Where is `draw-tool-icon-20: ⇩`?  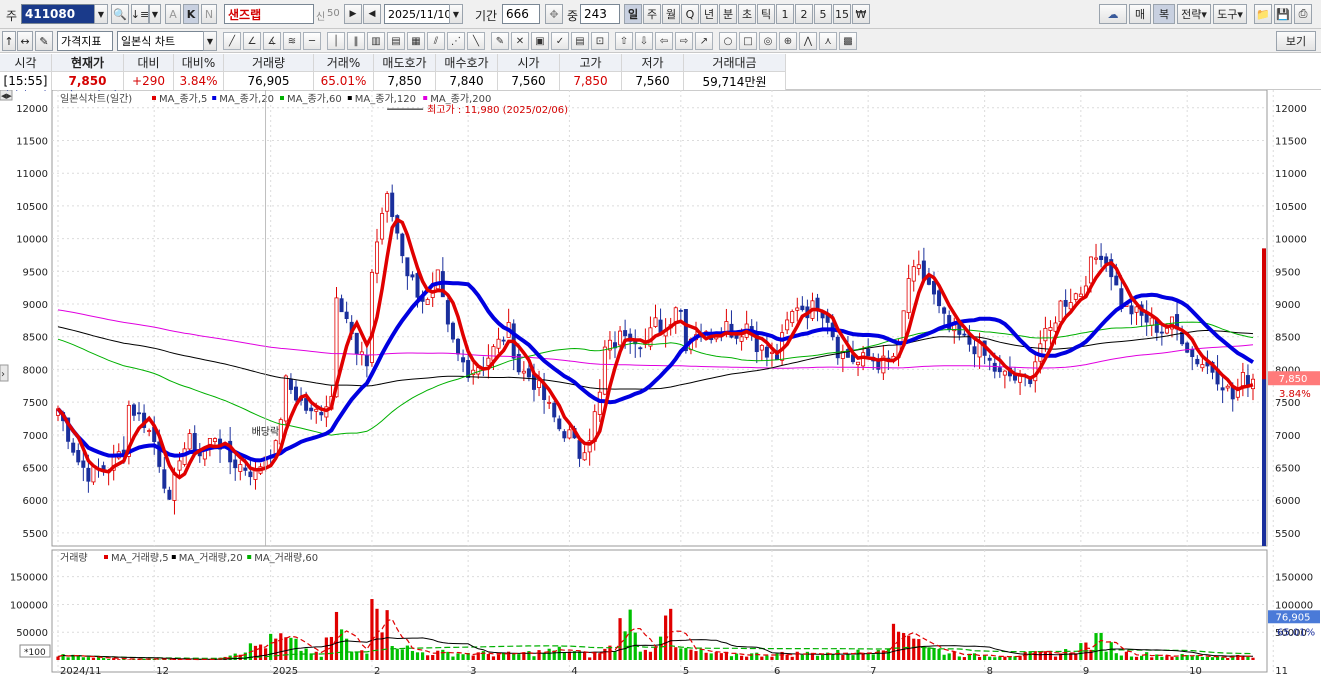 draw-tool-icon-20: ⇩ is located at coordinates (644, 41).